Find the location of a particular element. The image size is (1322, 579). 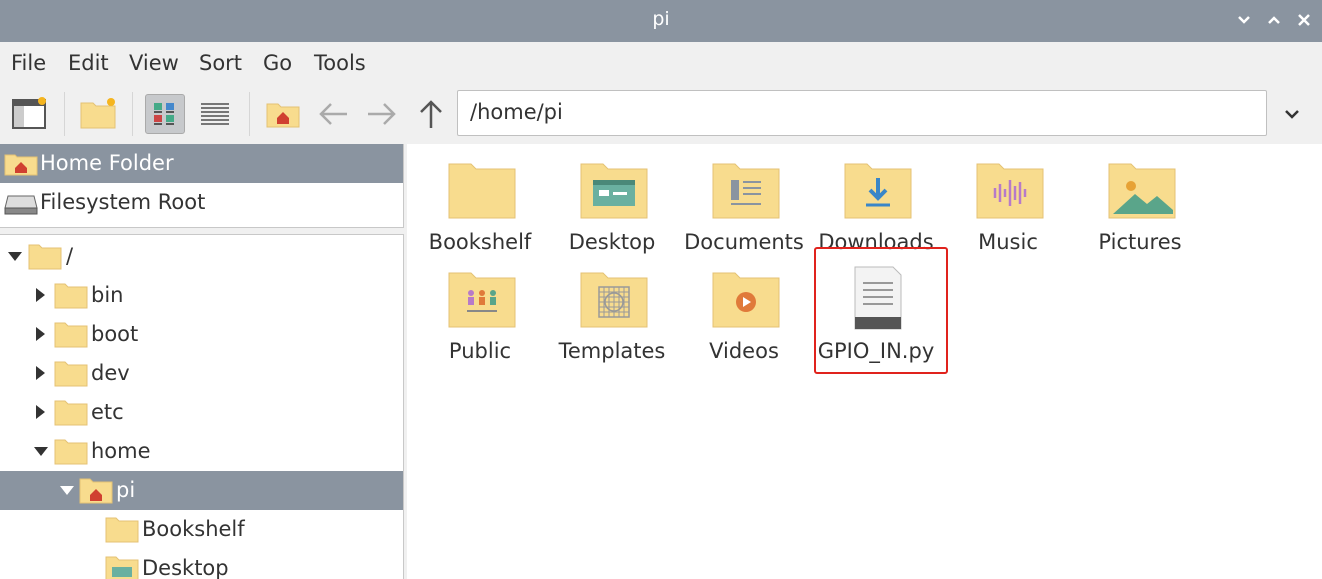

file-item-music: Music is located at coordinates (1008, 200).